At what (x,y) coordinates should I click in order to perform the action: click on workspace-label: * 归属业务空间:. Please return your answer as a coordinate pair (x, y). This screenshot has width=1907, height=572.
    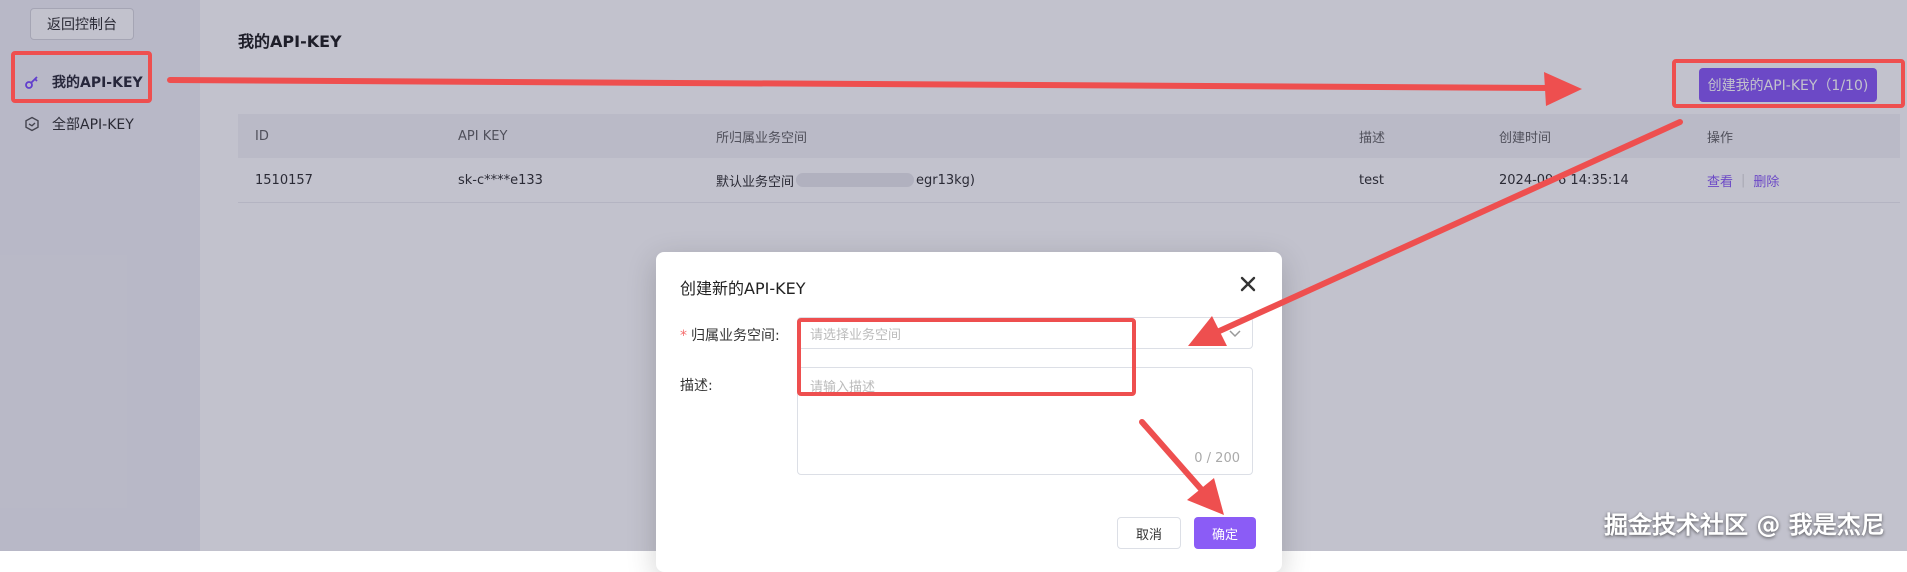
    Looking at the image, I should click on (730, 336).